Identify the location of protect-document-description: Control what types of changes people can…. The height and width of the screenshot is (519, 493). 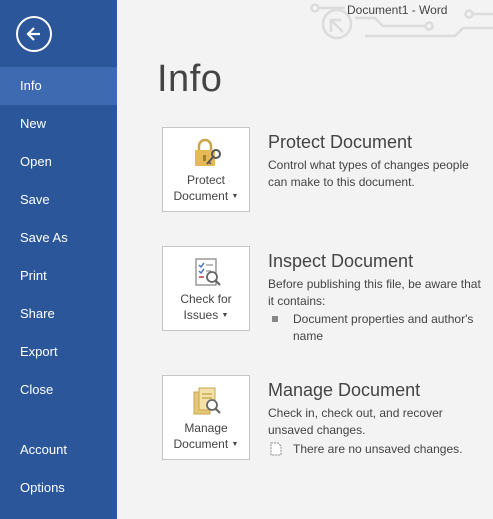
(368, 173).